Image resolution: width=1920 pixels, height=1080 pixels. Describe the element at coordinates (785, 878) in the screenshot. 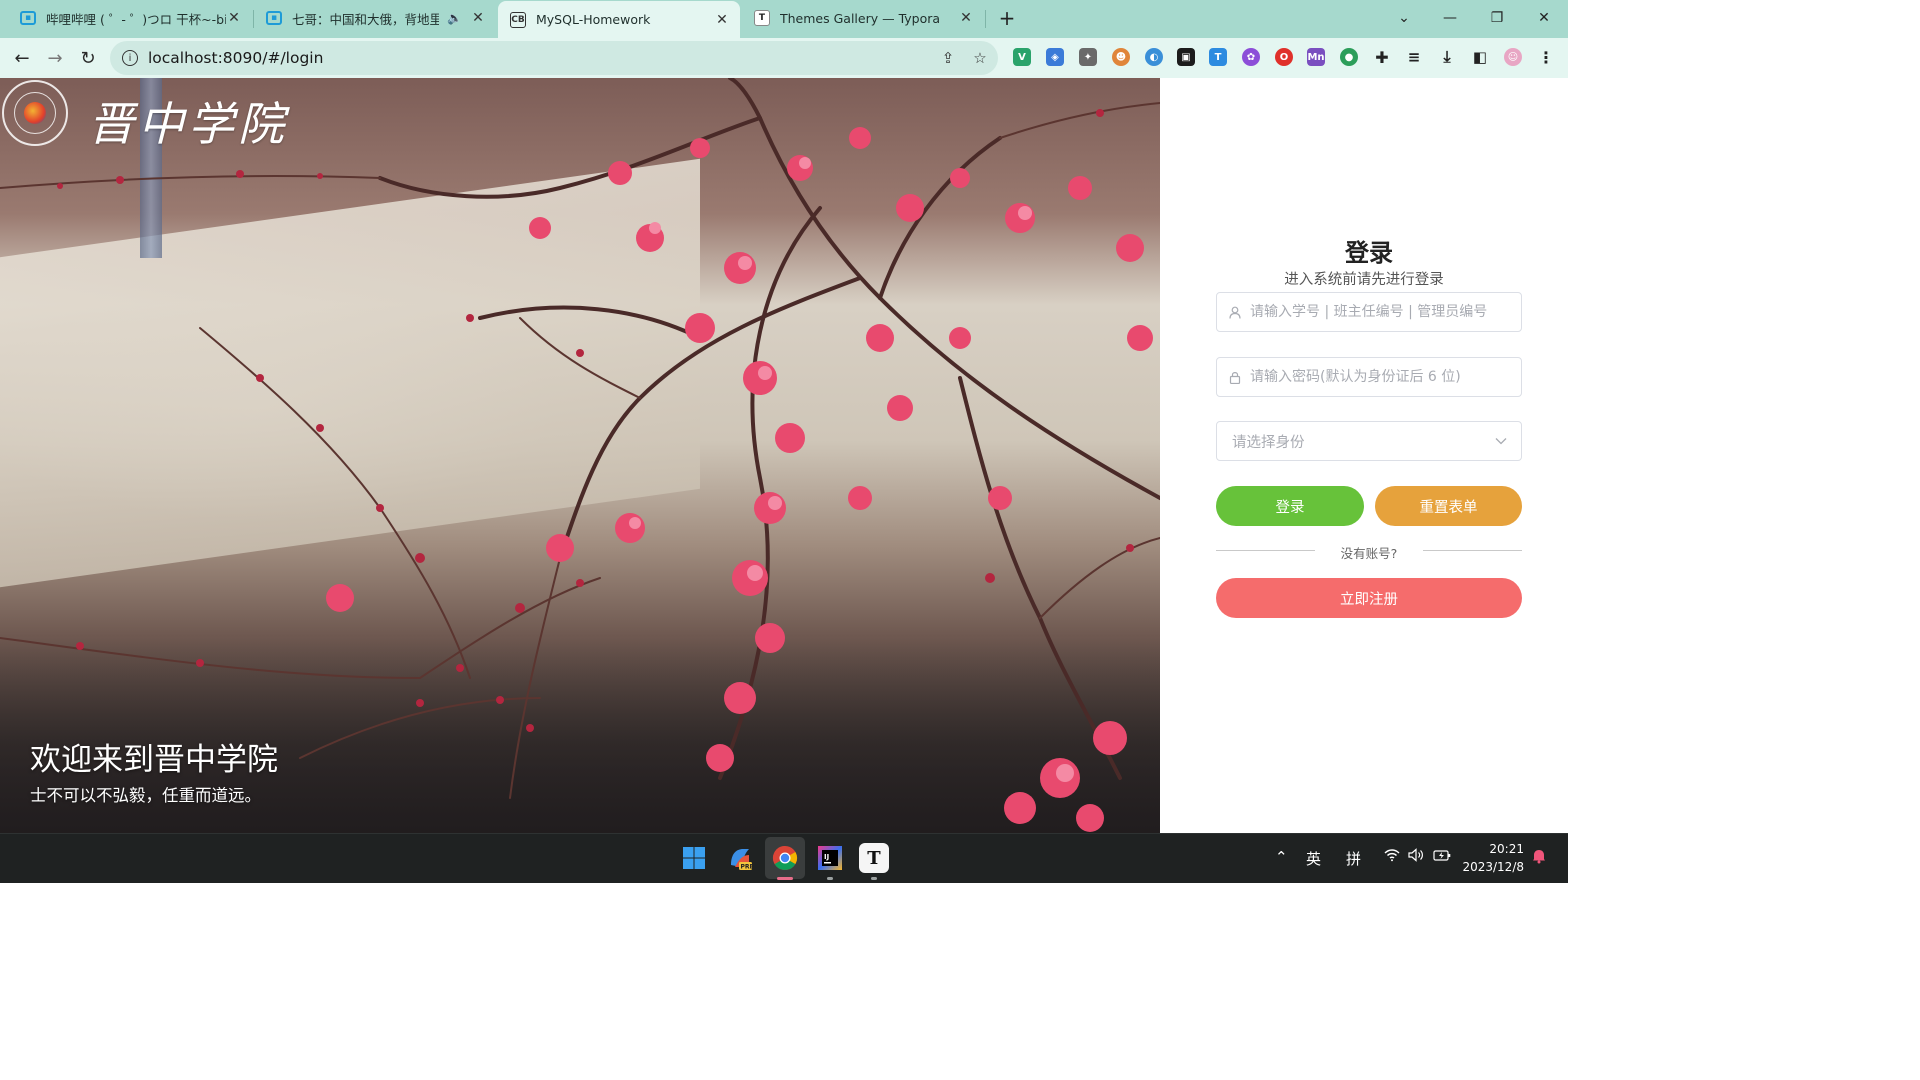

I see `chrome-active-indicator` at that location.